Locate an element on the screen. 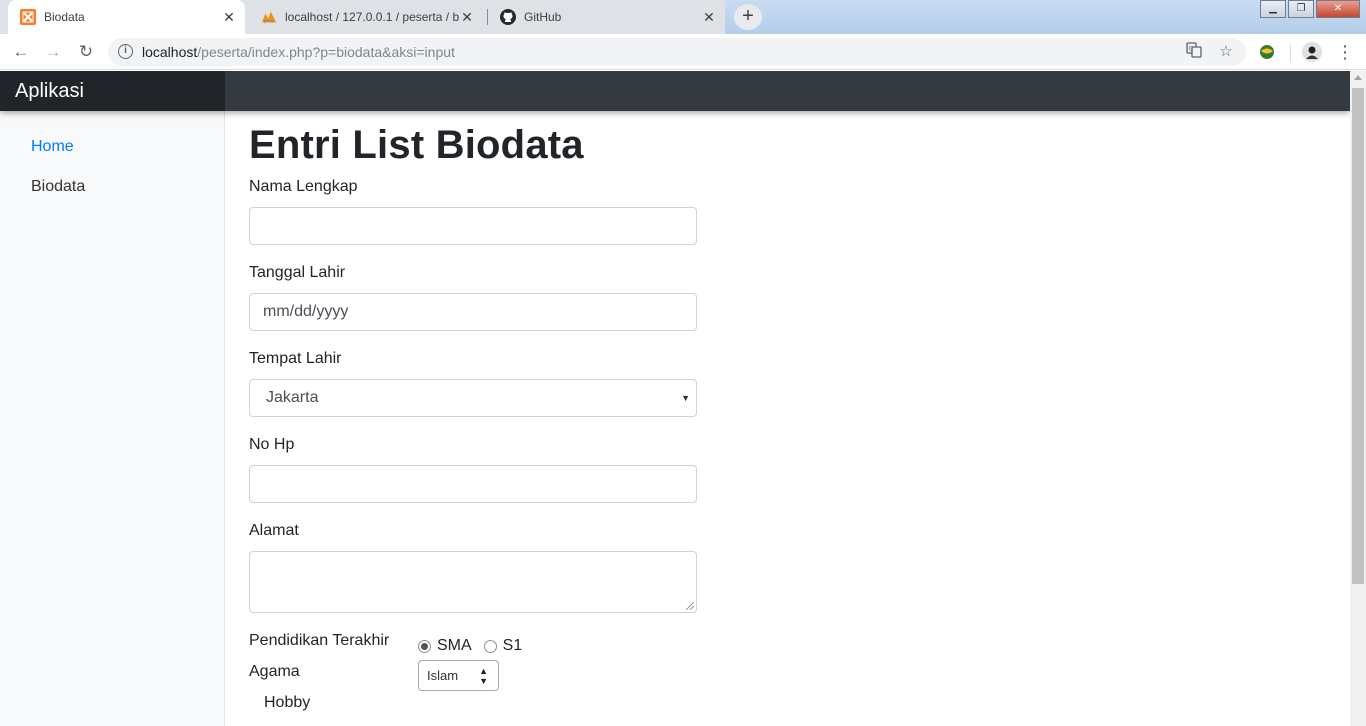 The height and width of the screenshot is (726, 1366). alamat-label: Alamat is located at coordinates (274, 530).